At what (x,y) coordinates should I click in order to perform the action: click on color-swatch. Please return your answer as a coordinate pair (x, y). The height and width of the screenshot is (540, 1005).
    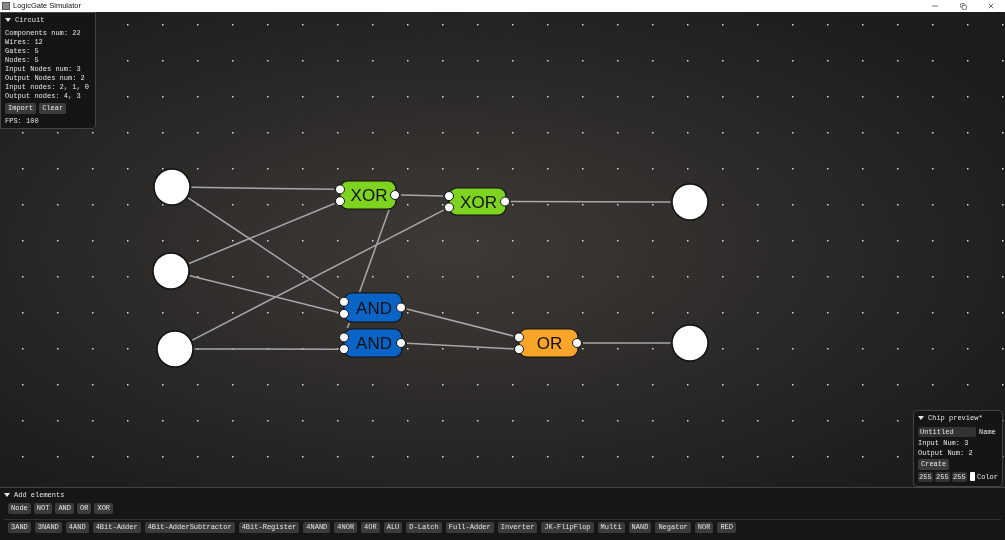
    Looking at the image, I should click on (972, 477).